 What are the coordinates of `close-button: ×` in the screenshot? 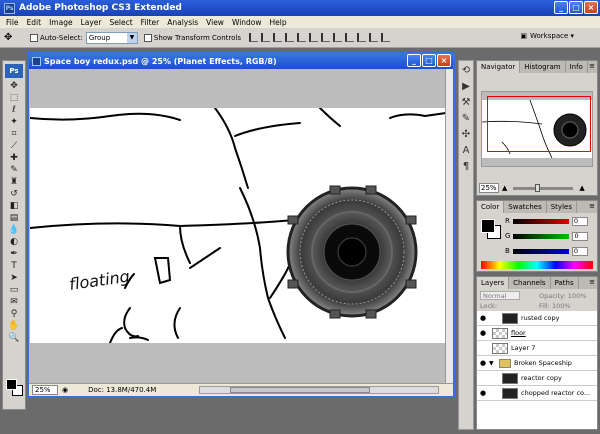 It's located at (591, 7).